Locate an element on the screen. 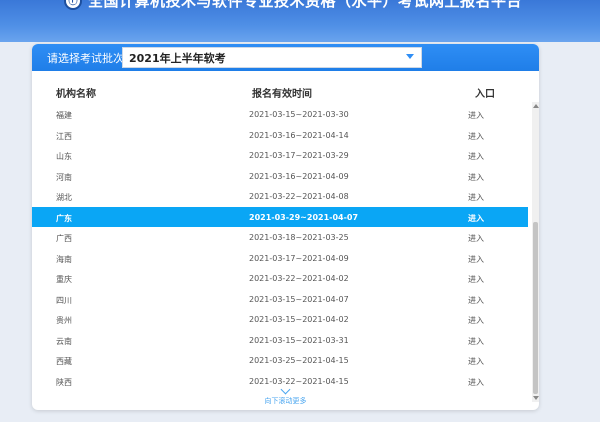 This screenshot has height=422, width=600. cell-time: 2021-03-25~2021-04-15 is located at coordinates (299, 360).